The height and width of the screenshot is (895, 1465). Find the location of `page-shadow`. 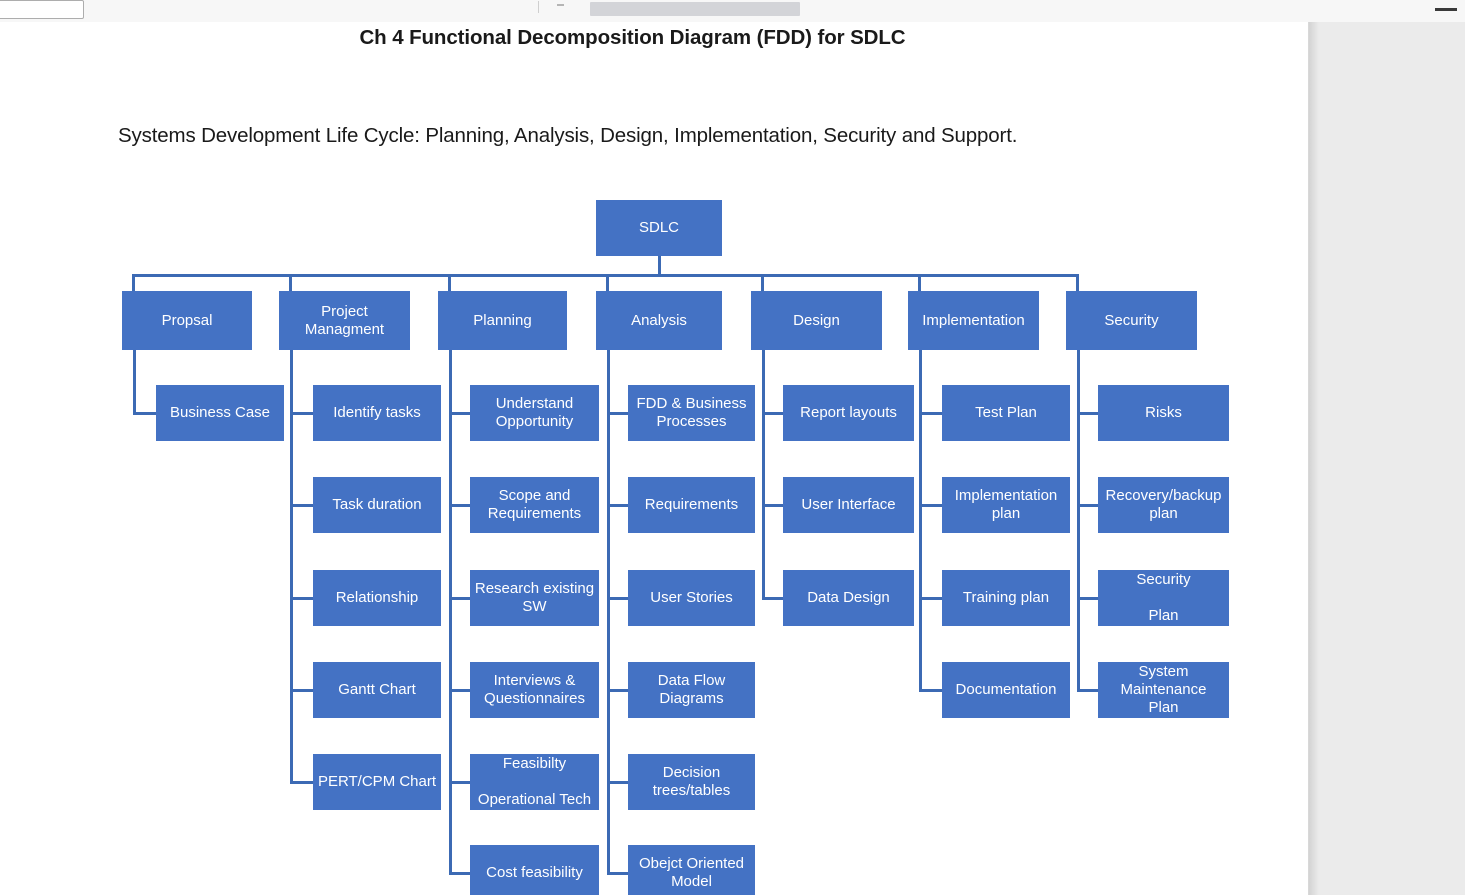

page-shadow is located at coordinates (1314, 458).